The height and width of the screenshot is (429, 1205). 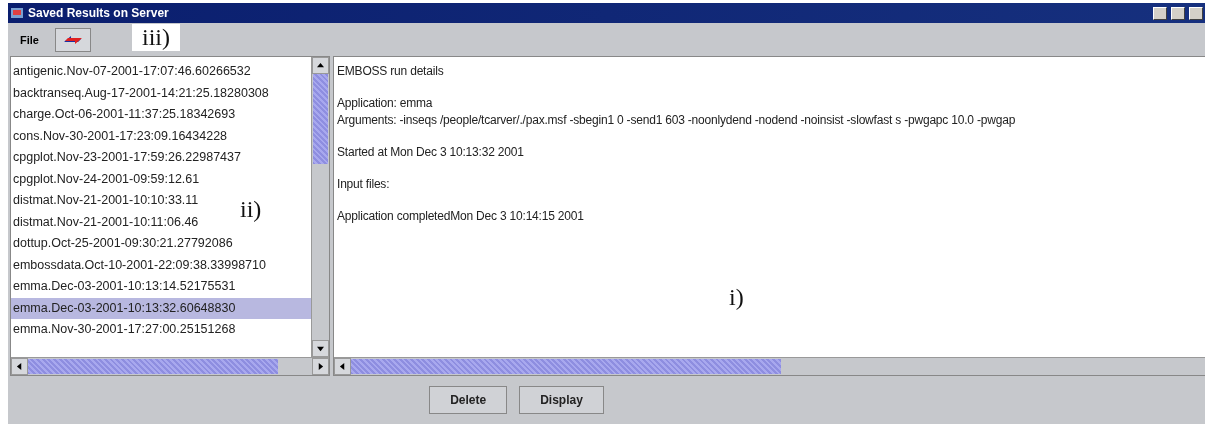 What do you see at coordinates (461, 216) in the screenshot?
I see `detail-line: Application completedMon Dec 3 10:14:15 2001` at bounding box center [461, 216].